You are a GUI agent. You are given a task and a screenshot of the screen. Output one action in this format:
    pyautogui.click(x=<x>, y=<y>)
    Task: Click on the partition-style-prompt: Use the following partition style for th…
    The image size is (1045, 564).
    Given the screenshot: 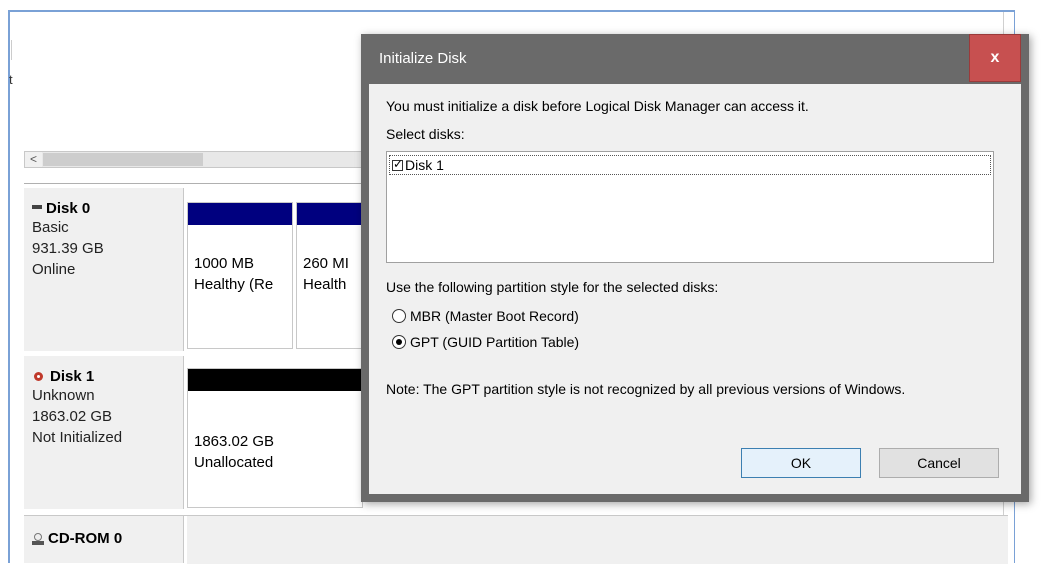 What is the action you would take?
    pyautogui.click(x=552, y=287)
    